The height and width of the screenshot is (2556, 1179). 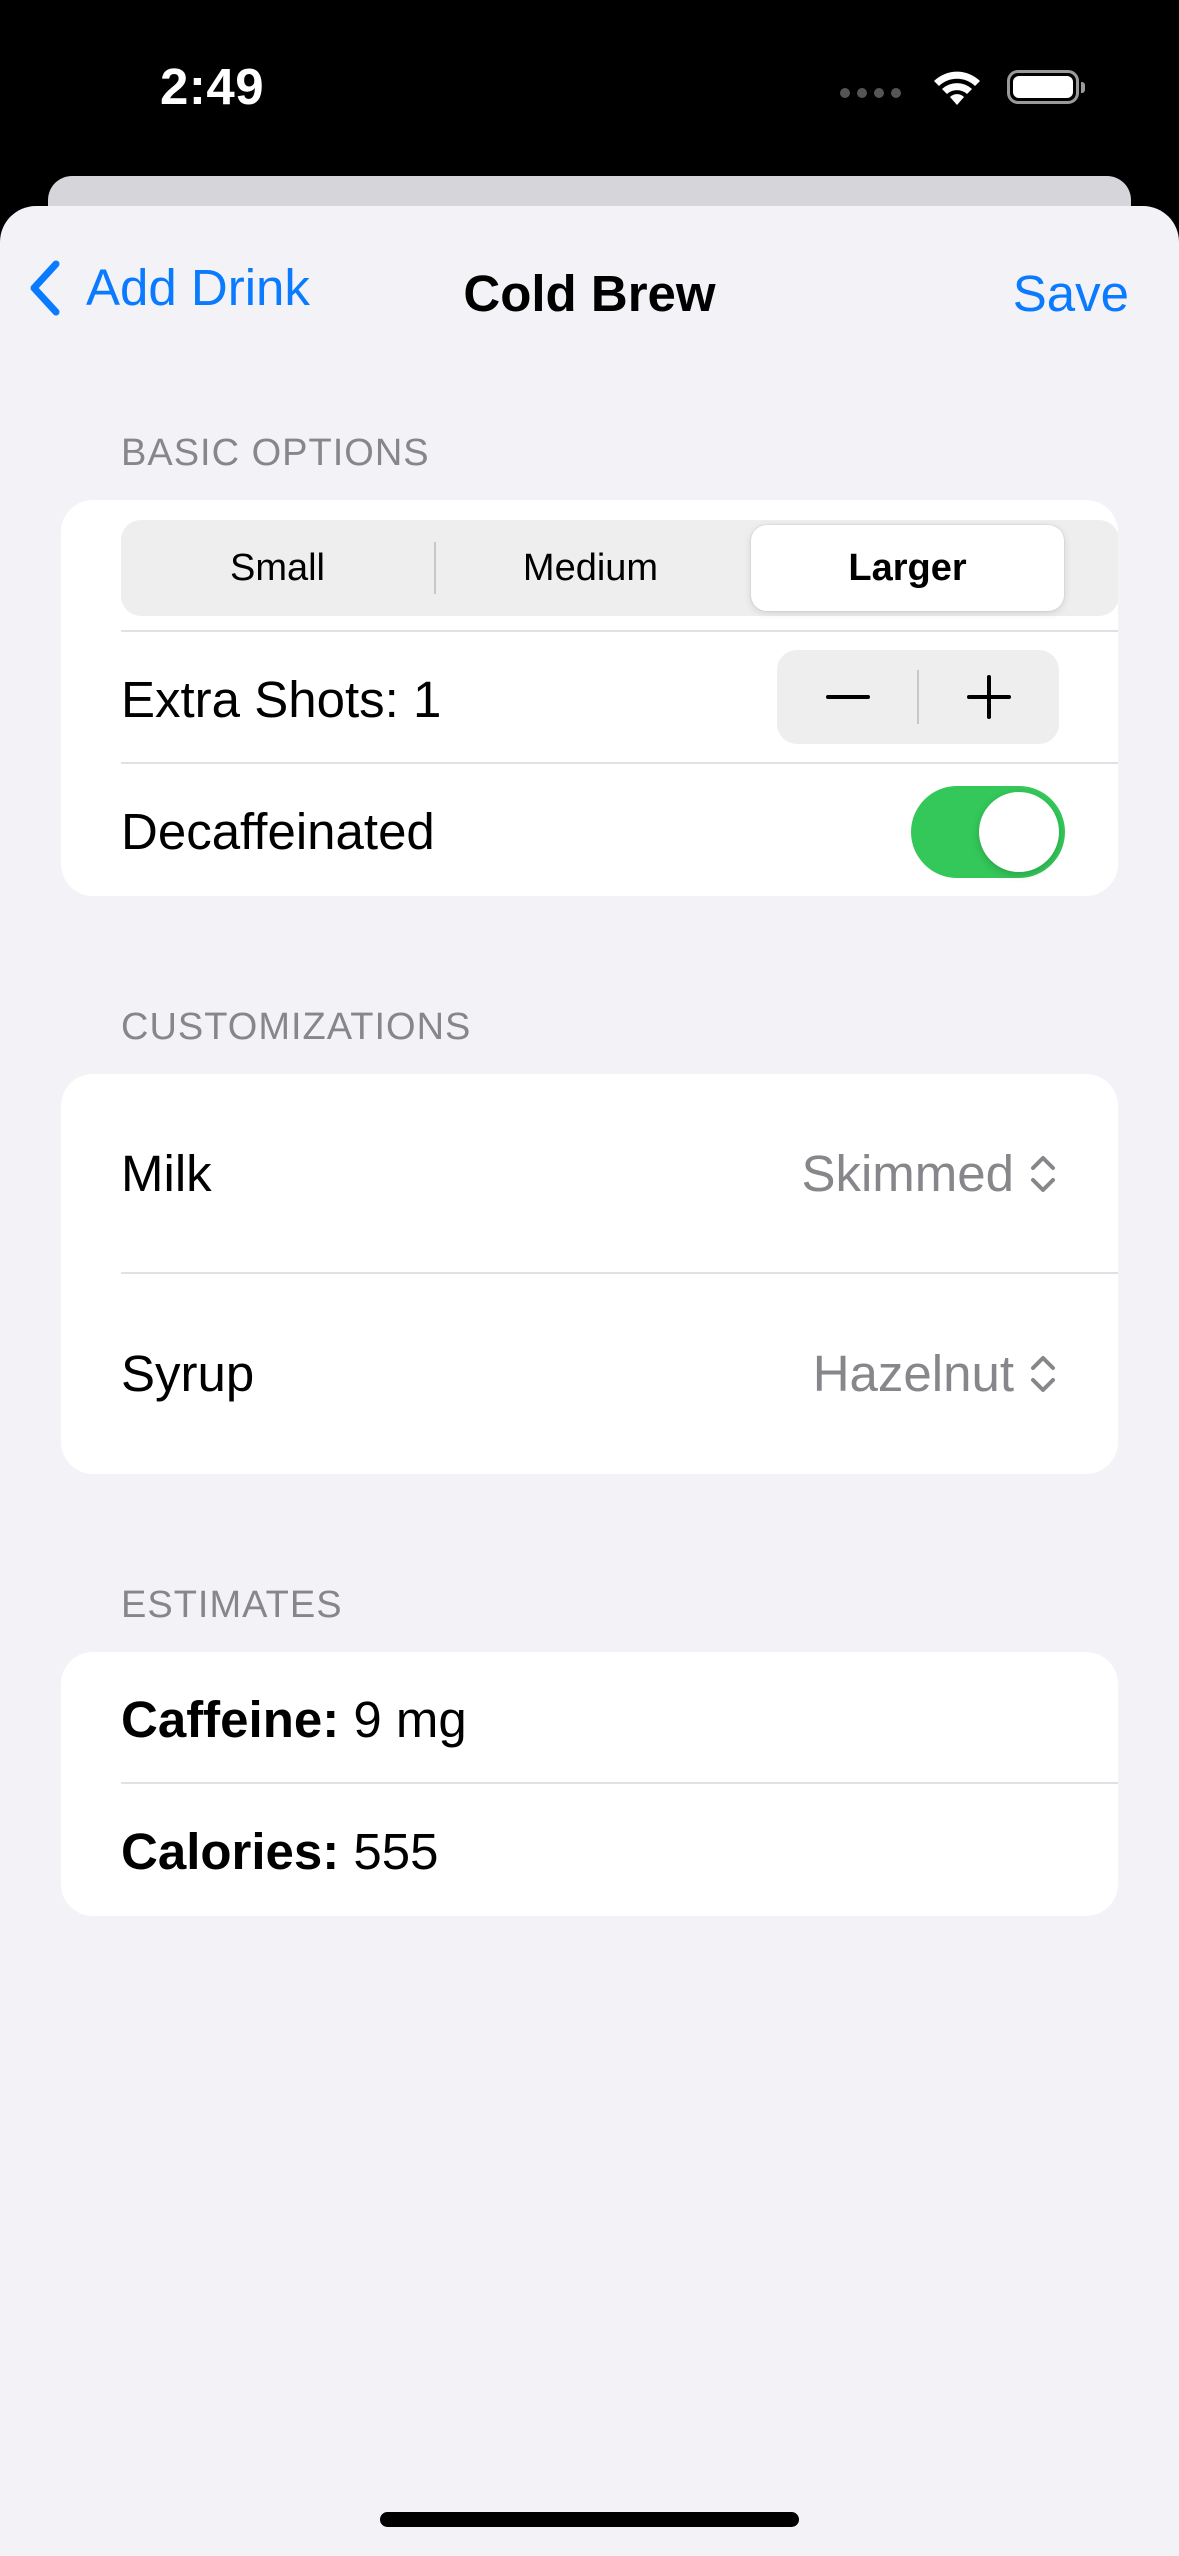 What do you see at coordinates (870, 93) in the screenshot?
I see `cellular-dots-icon` at bounding box center [870, 93].